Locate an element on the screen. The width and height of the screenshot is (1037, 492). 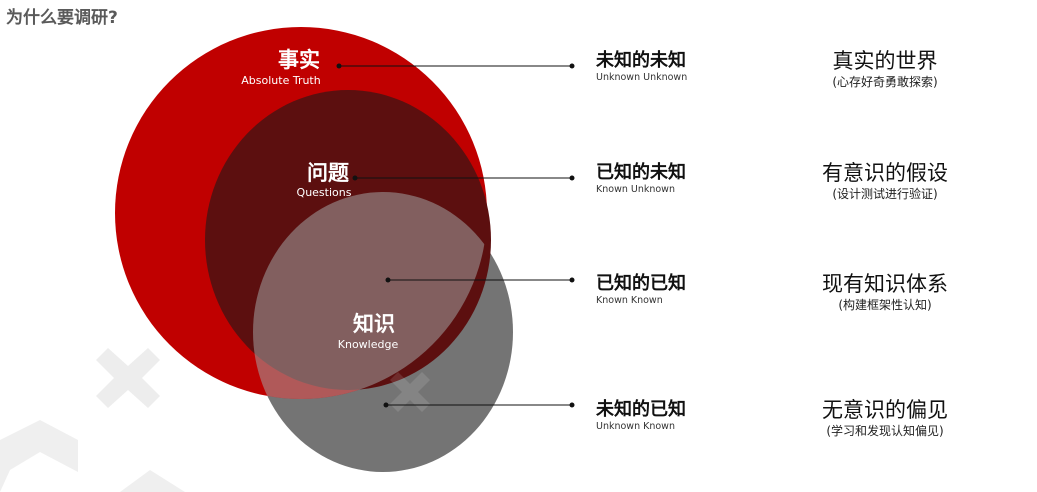
fact-label-zh: 事实 is located at coordinates (299, 60).